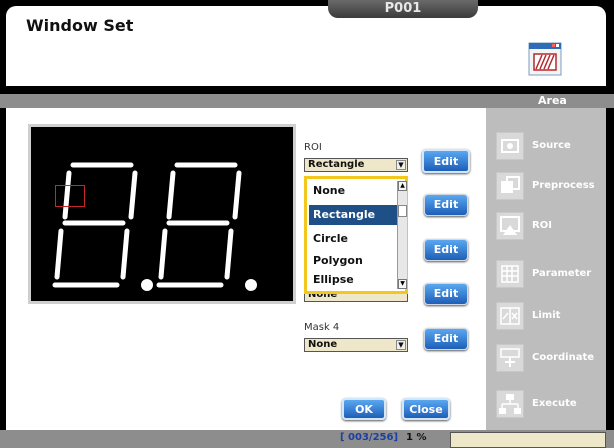  Describe the element at coordinates (402, 211) in the screenshot. I see `scrollbar-thumb` at that location.